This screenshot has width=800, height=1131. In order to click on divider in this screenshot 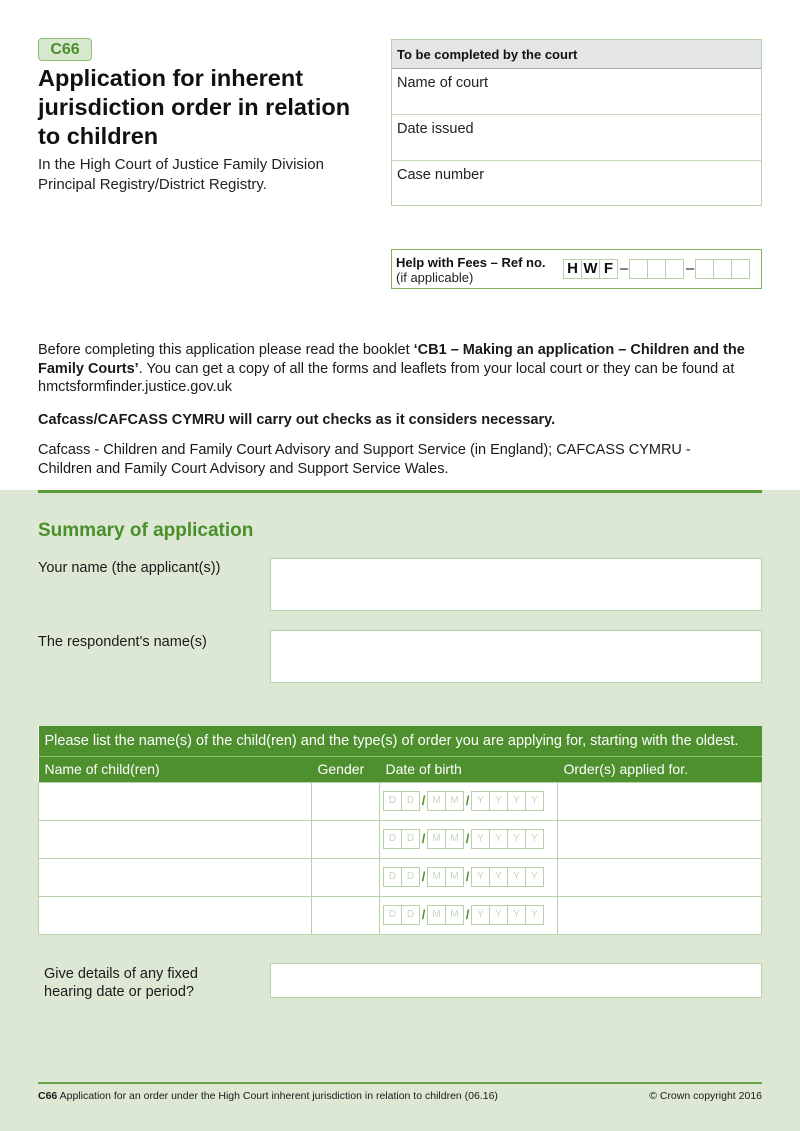, I will do `click(400, 491)`.